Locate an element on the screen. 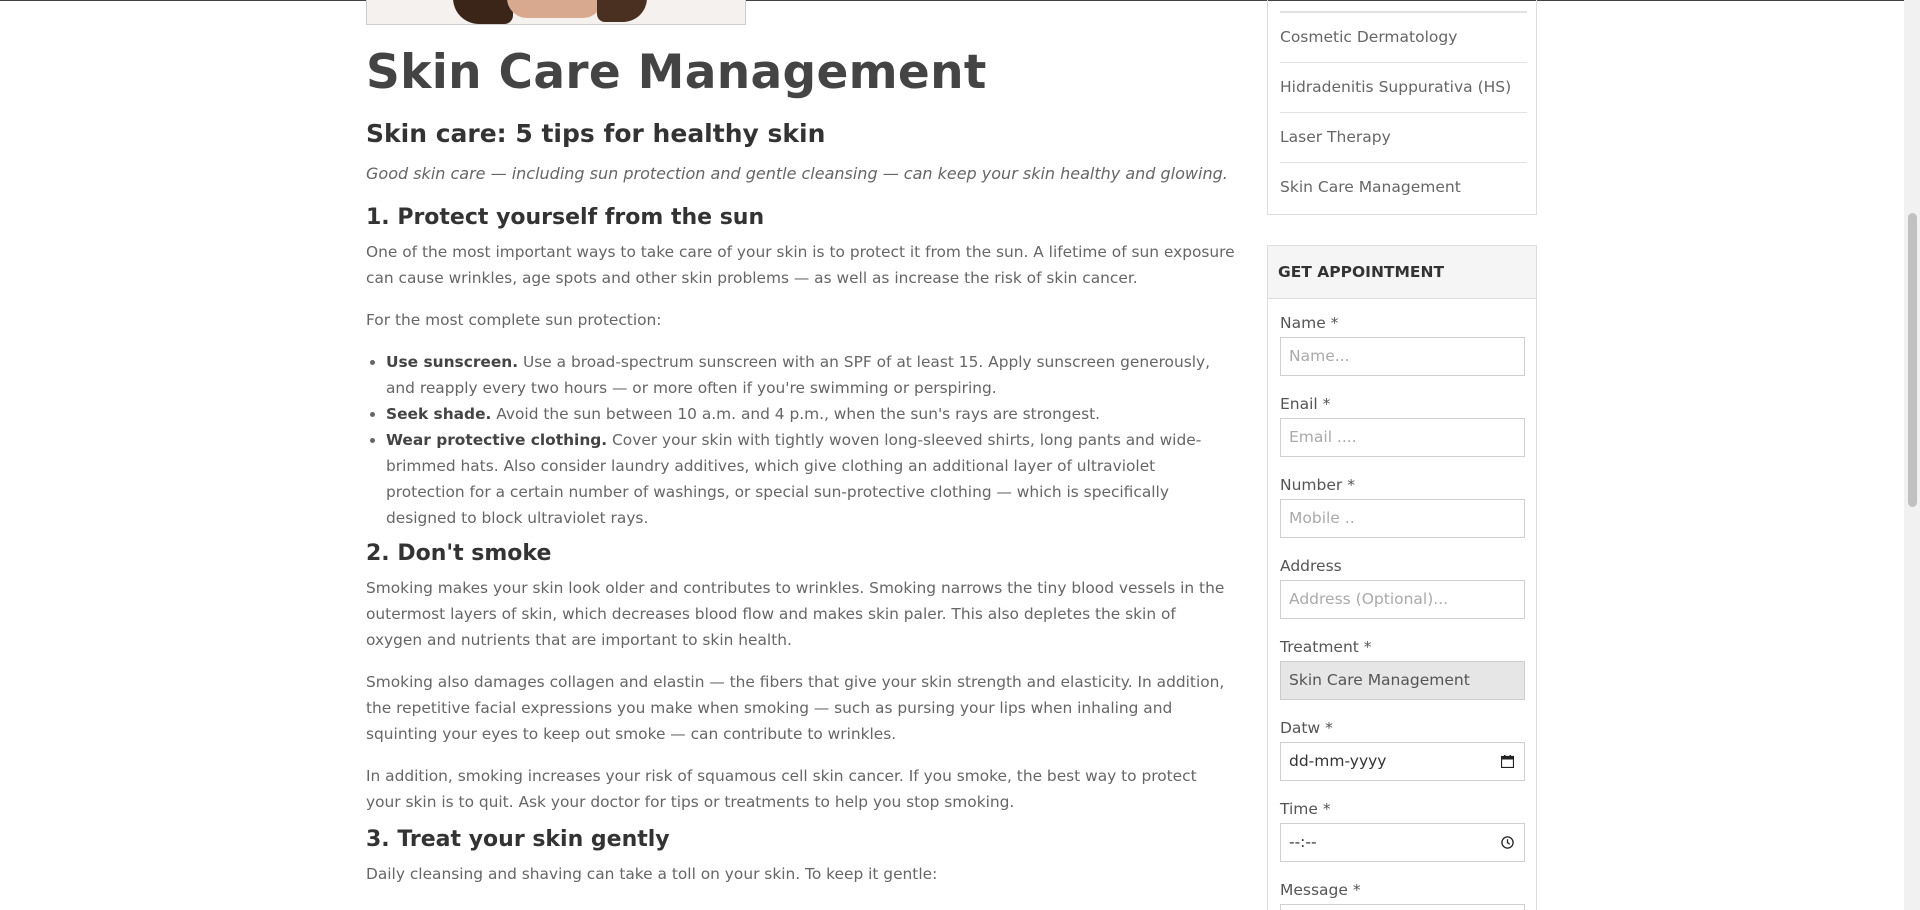 This screenshot has width=1920, height=910. sidebar-item-skin-care: Skin Care Management is located at coordinates (1403, 187).